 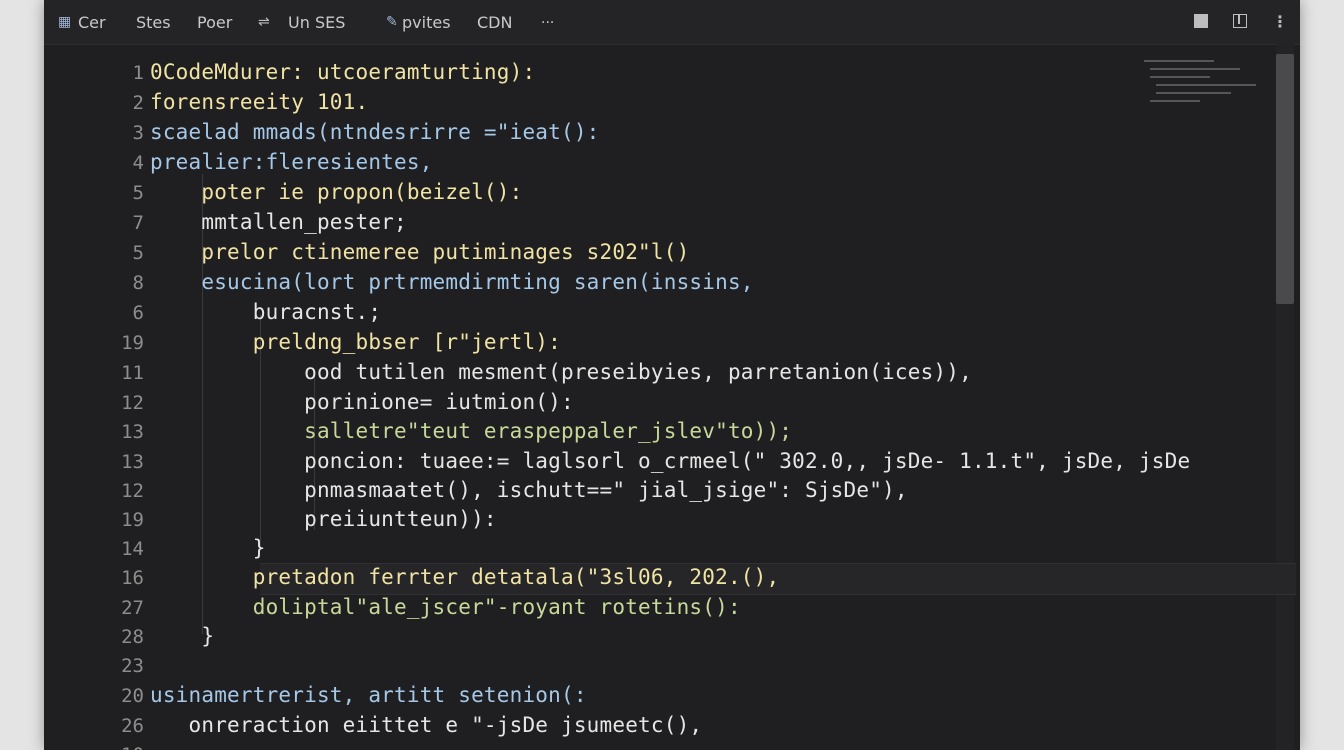 What do you see at coordinates (153, 22) in the screenshot?
I see `menu-item-stes: Stes` at bounding box center [153, 22].